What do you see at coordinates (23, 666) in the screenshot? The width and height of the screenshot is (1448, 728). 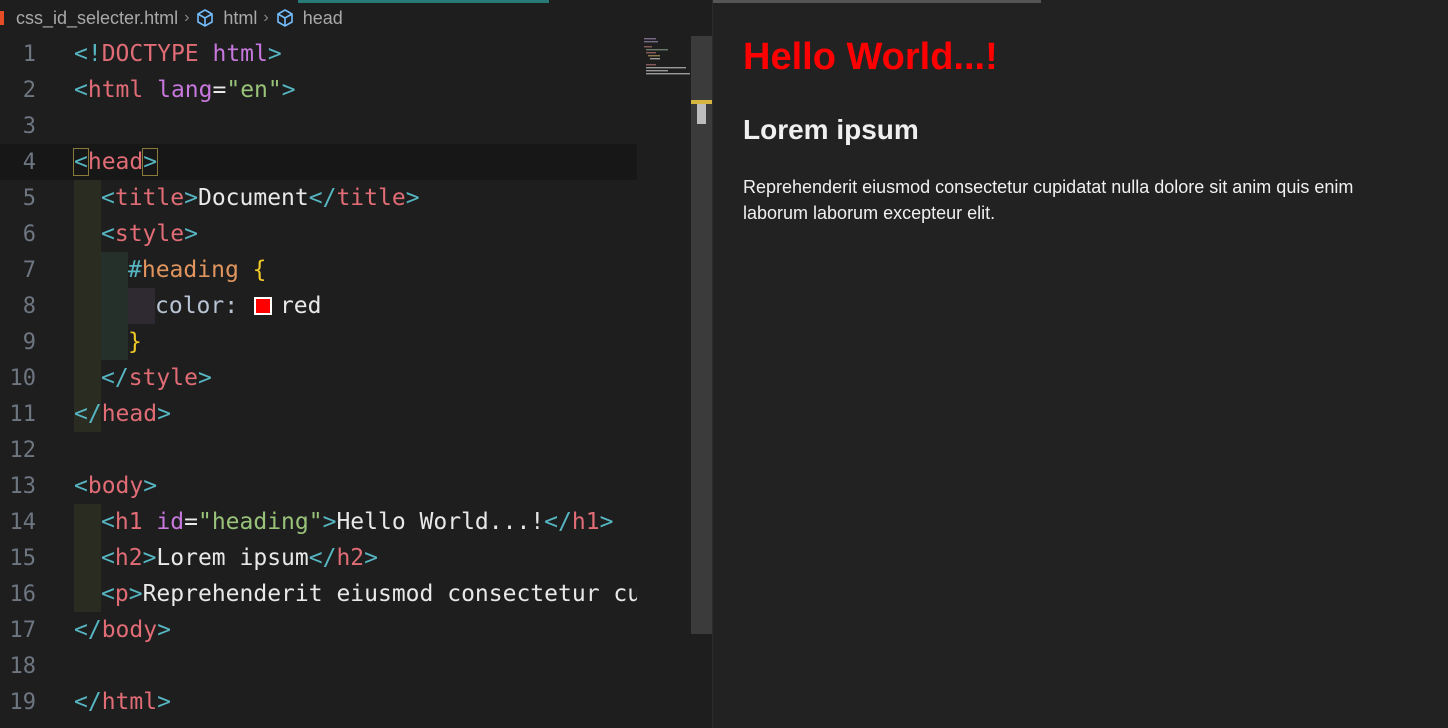 I see `line-number: 18` at bounding box center [23, 666].